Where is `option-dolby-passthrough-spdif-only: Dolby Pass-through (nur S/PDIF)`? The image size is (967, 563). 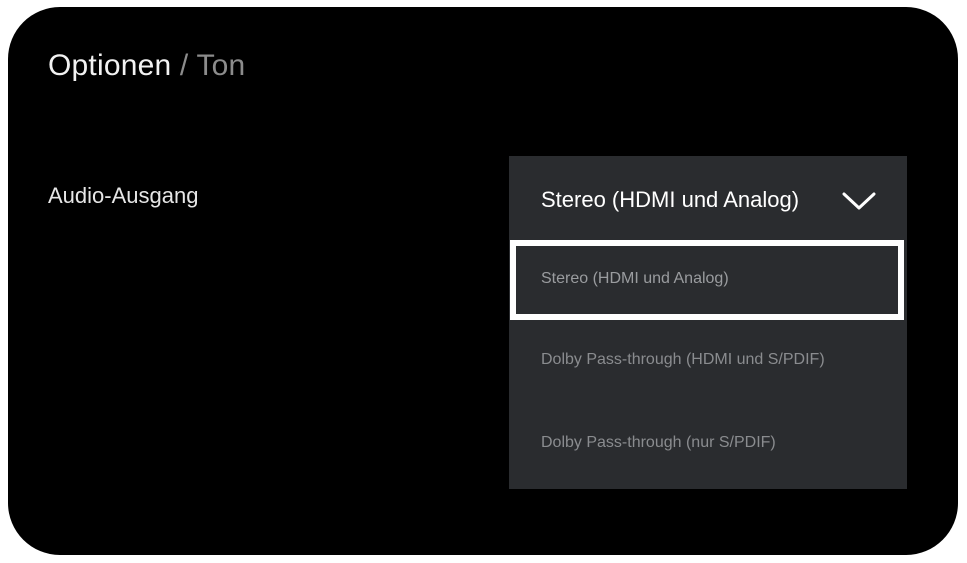 option-dolby-passthrough-spdif-only: Dolby Pass-through (nur S/PDIF) is located at coordinates (708, 446).